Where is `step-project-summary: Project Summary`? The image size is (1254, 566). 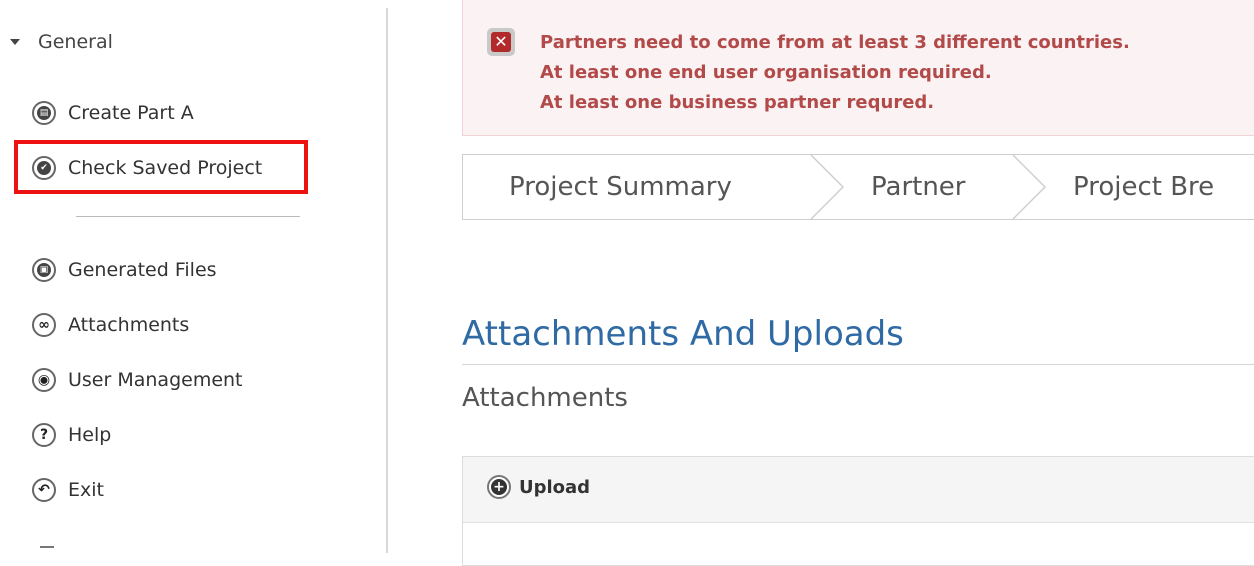
step-project-summary: Project Summary is located at coordinates (620, 187).